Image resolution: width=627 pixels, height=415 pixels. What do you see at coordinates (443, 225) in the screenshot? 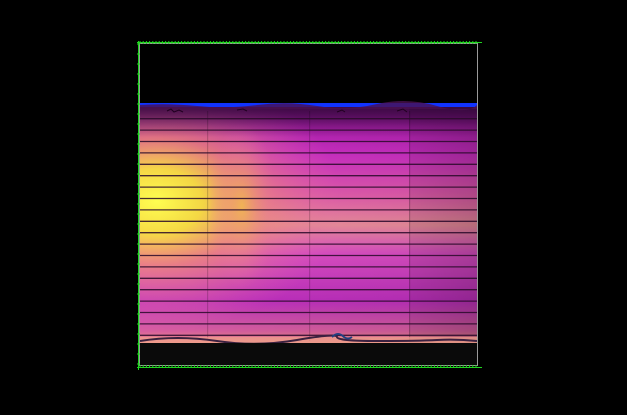
I see `tile-shade-right` at bounding box center [443, 225].